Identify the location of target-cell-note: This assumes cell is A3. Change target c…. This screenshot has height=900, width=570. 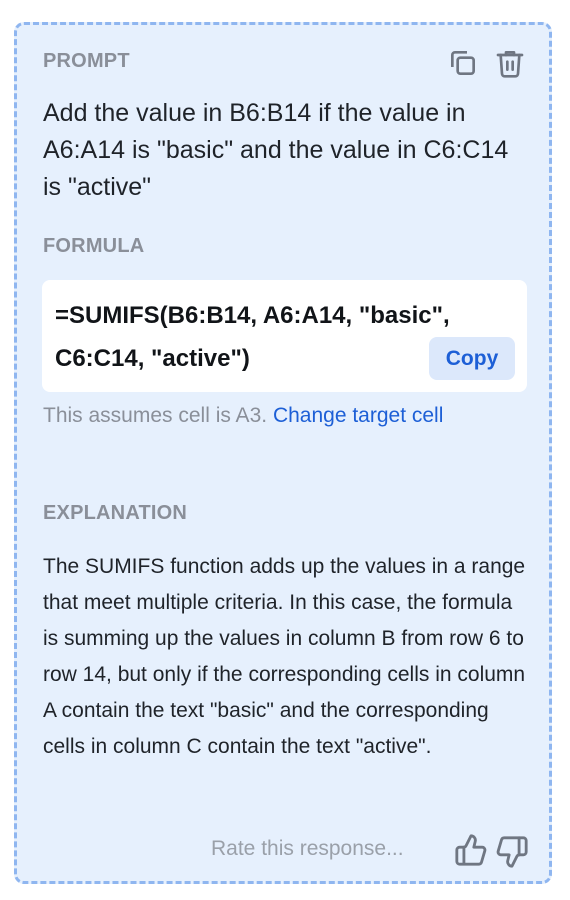
(243, 416).